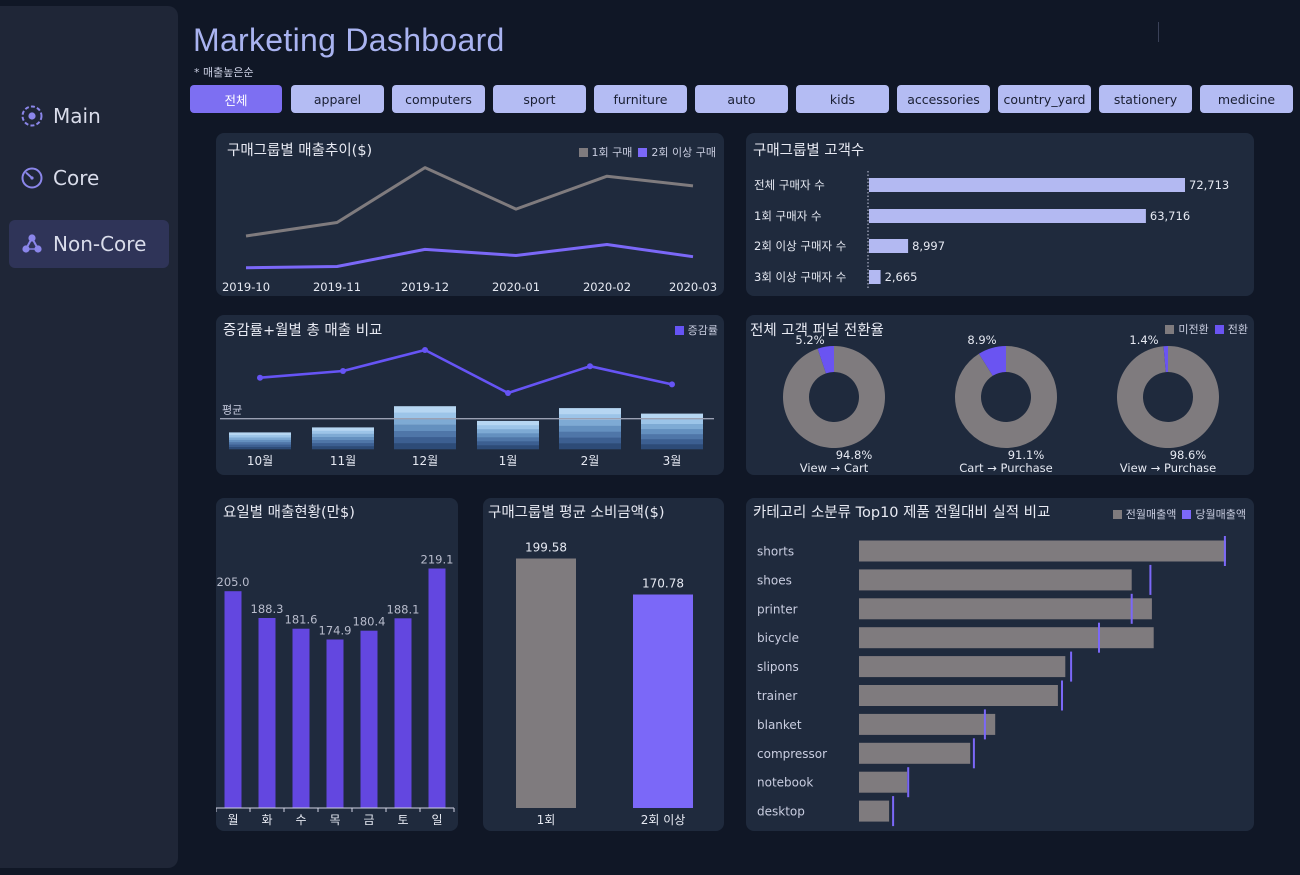 This screenshot has height=875, width=1300. What do you see at coordinates (425, 287) in the screenshot?
I see `x-tick-label: 2019-12` at bounding box center [425, 287].